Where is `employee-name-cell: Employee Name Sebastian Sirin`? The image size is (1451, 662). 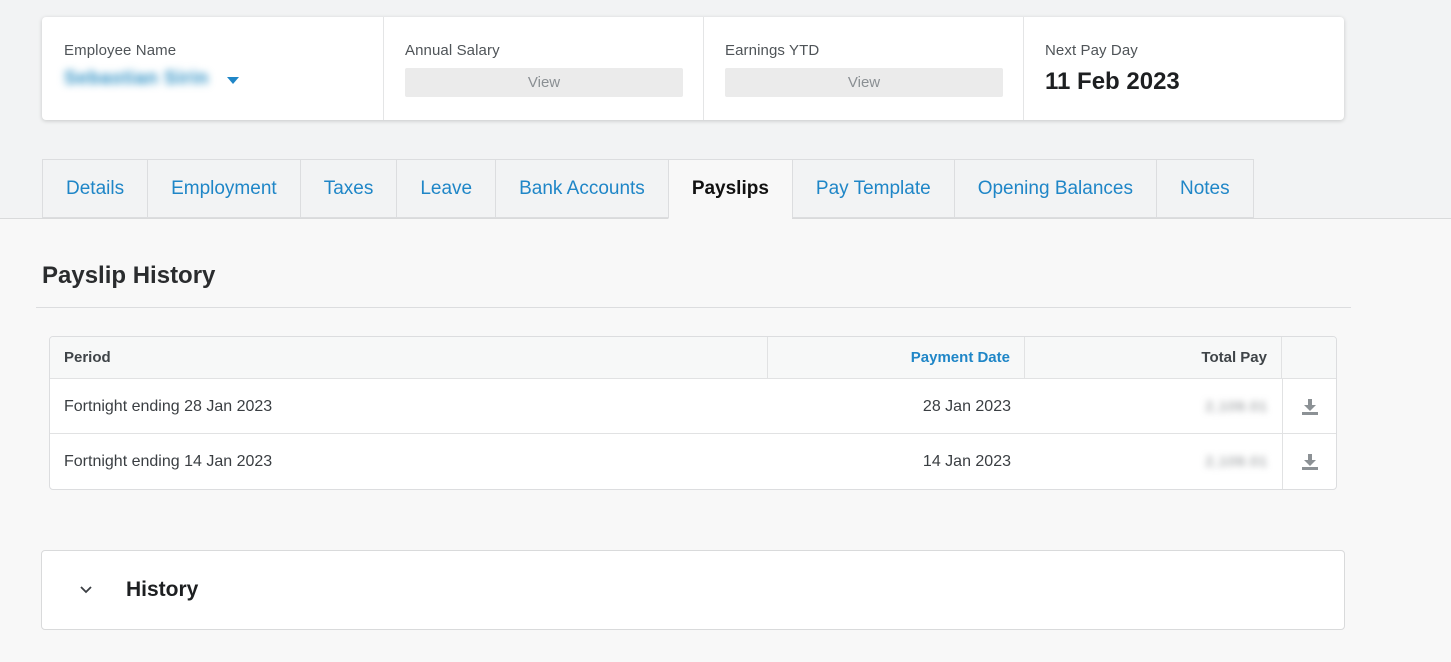 employee-name-cell: Employee Name Sebastian Sirin is located at coordinates (213, 68).